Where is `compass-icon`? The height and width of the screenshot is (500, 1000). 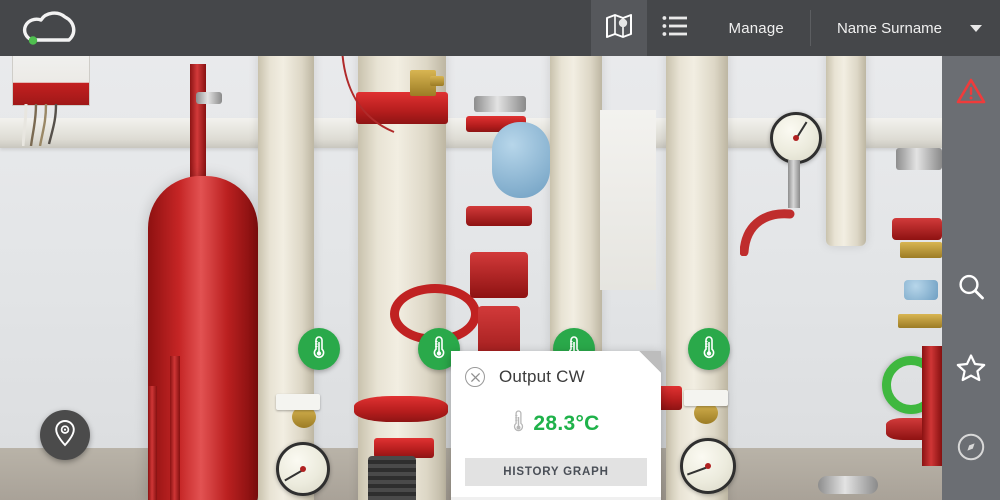 compass-icon is located at coordinates (971, 449).